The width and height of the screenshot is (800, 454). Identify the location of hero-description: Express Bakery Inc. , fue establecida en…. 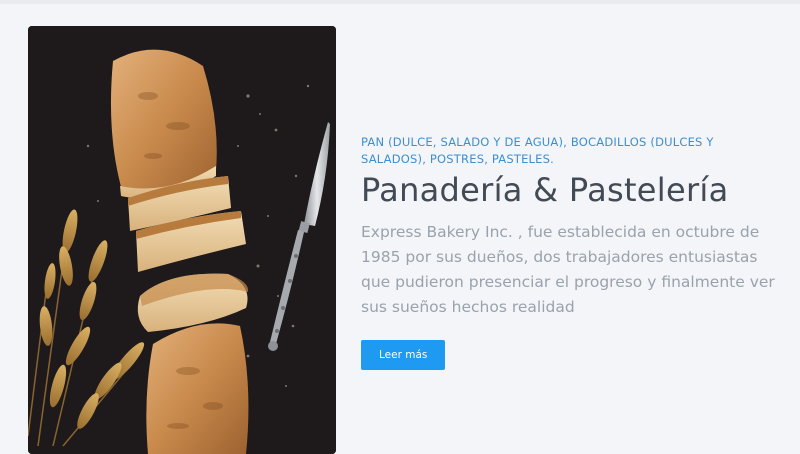
(568, 269).